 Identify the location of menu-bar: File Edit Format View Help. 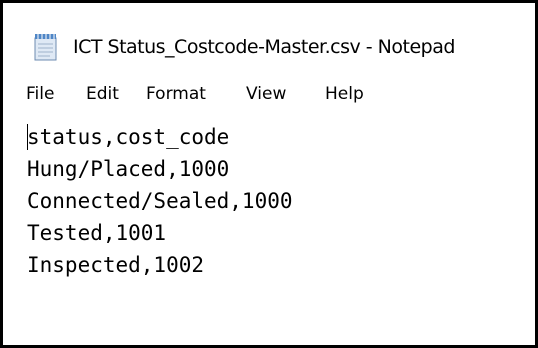
(269, 94).